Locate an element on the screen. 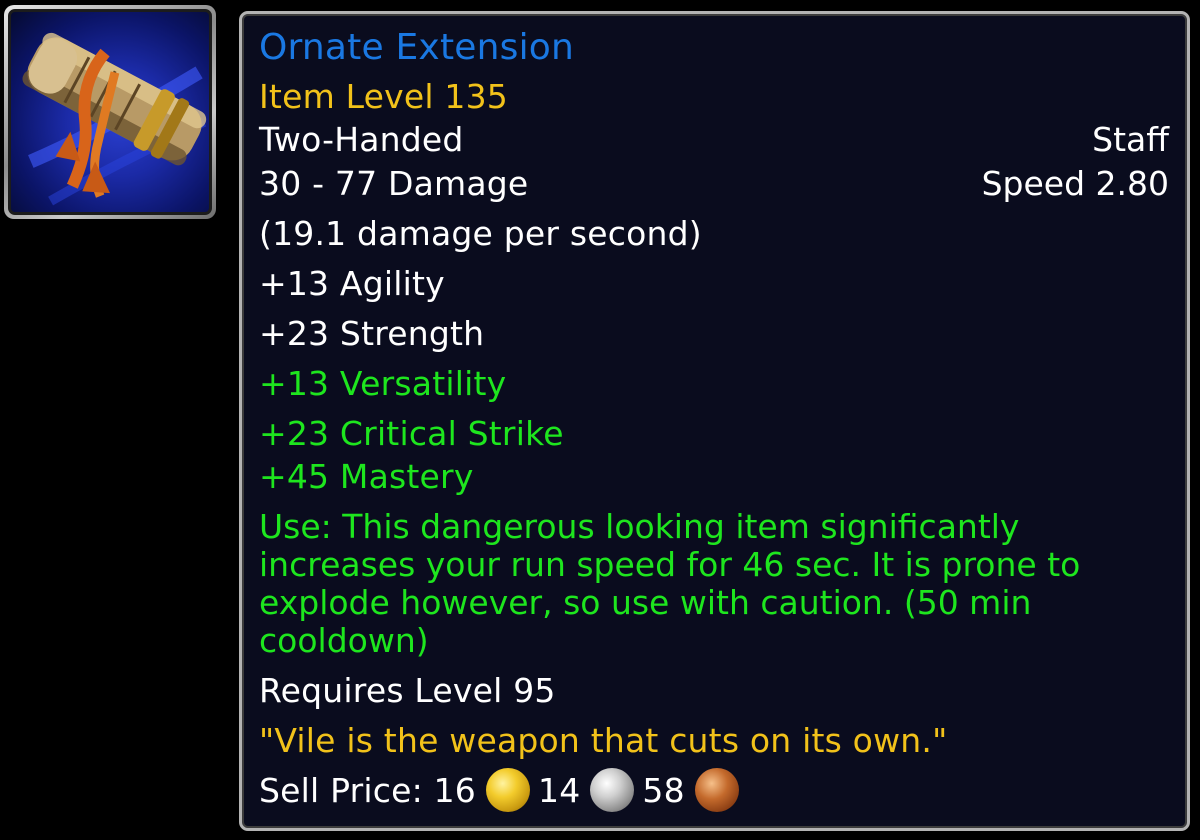 The height and width of the screenshot is (840, 1200). stat-versatility: +13 Versatility is located at coordinates (383, 383).